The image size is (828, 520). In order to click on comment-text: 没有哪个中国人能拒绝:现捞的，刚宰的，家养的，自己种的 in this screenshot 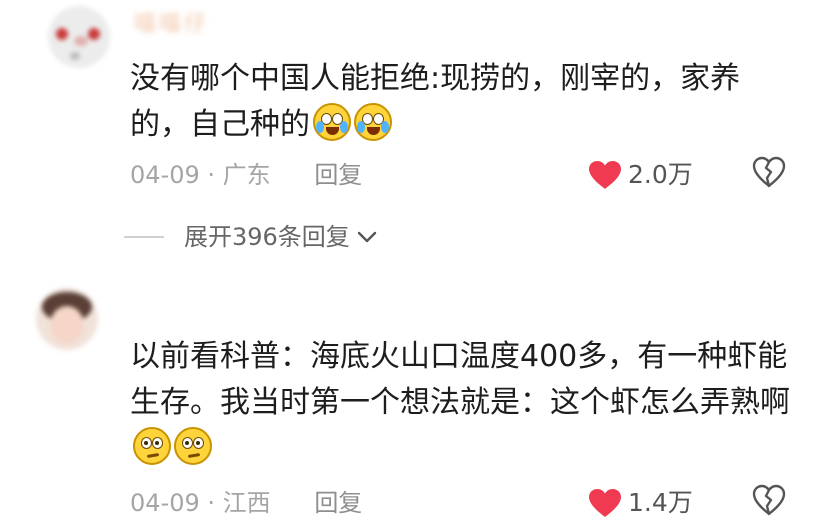, I will do `click(435, 101)`.